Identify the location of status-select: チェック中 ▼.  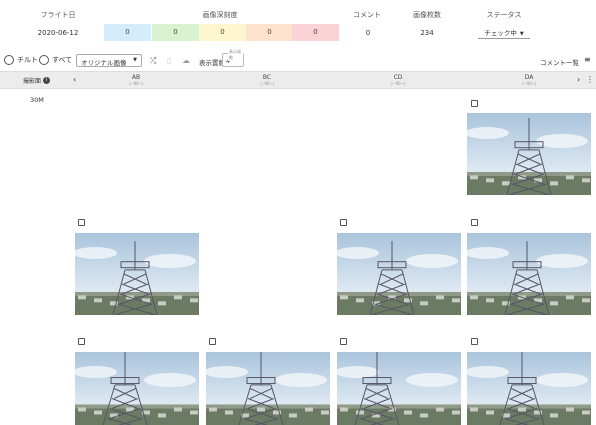
(504, 33).